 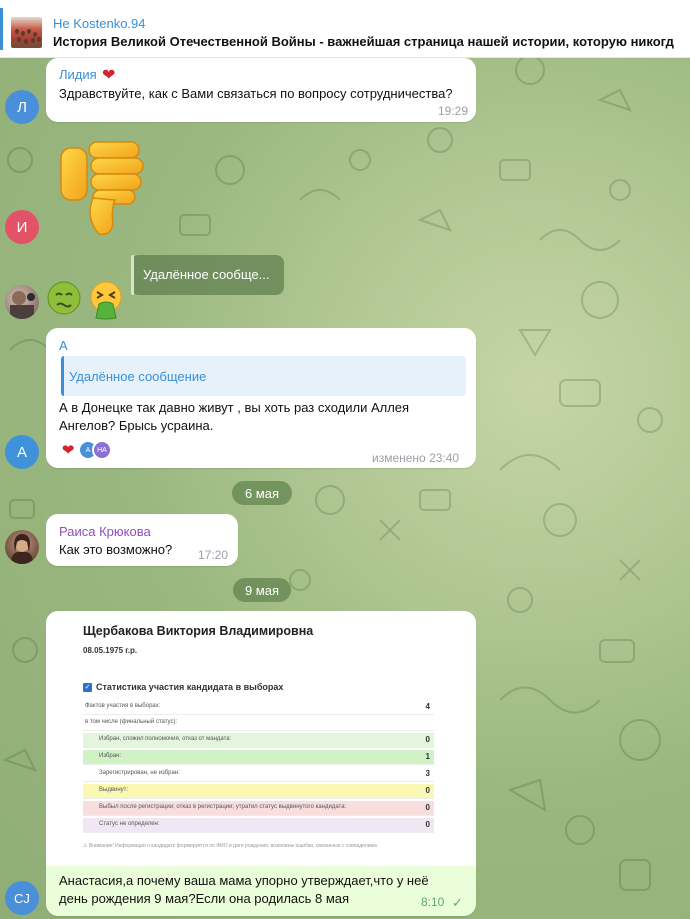 I want to click on avatar: СJ, so click(x=22, y=898).